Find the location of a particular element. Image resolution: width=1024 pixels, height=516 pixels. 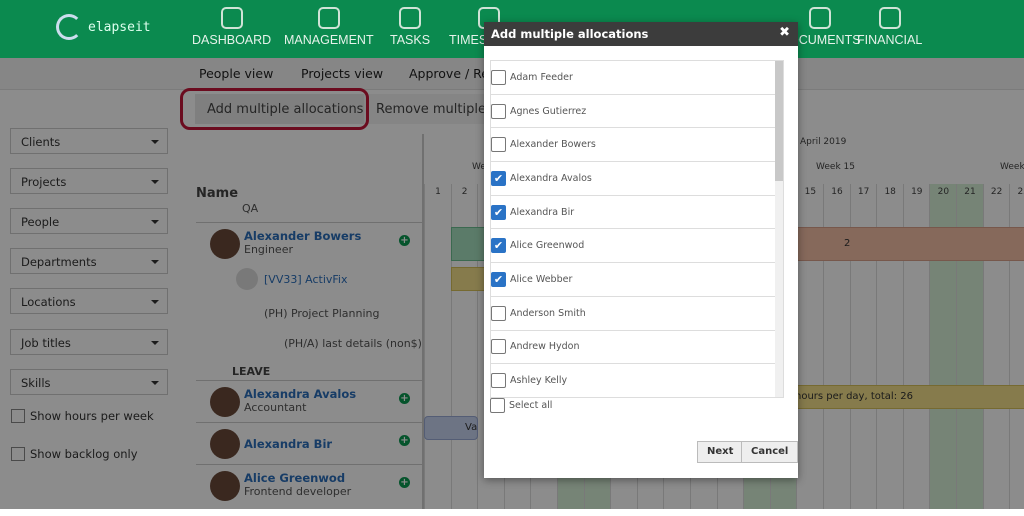

wallet-icon is located at coordinates (889, 18).